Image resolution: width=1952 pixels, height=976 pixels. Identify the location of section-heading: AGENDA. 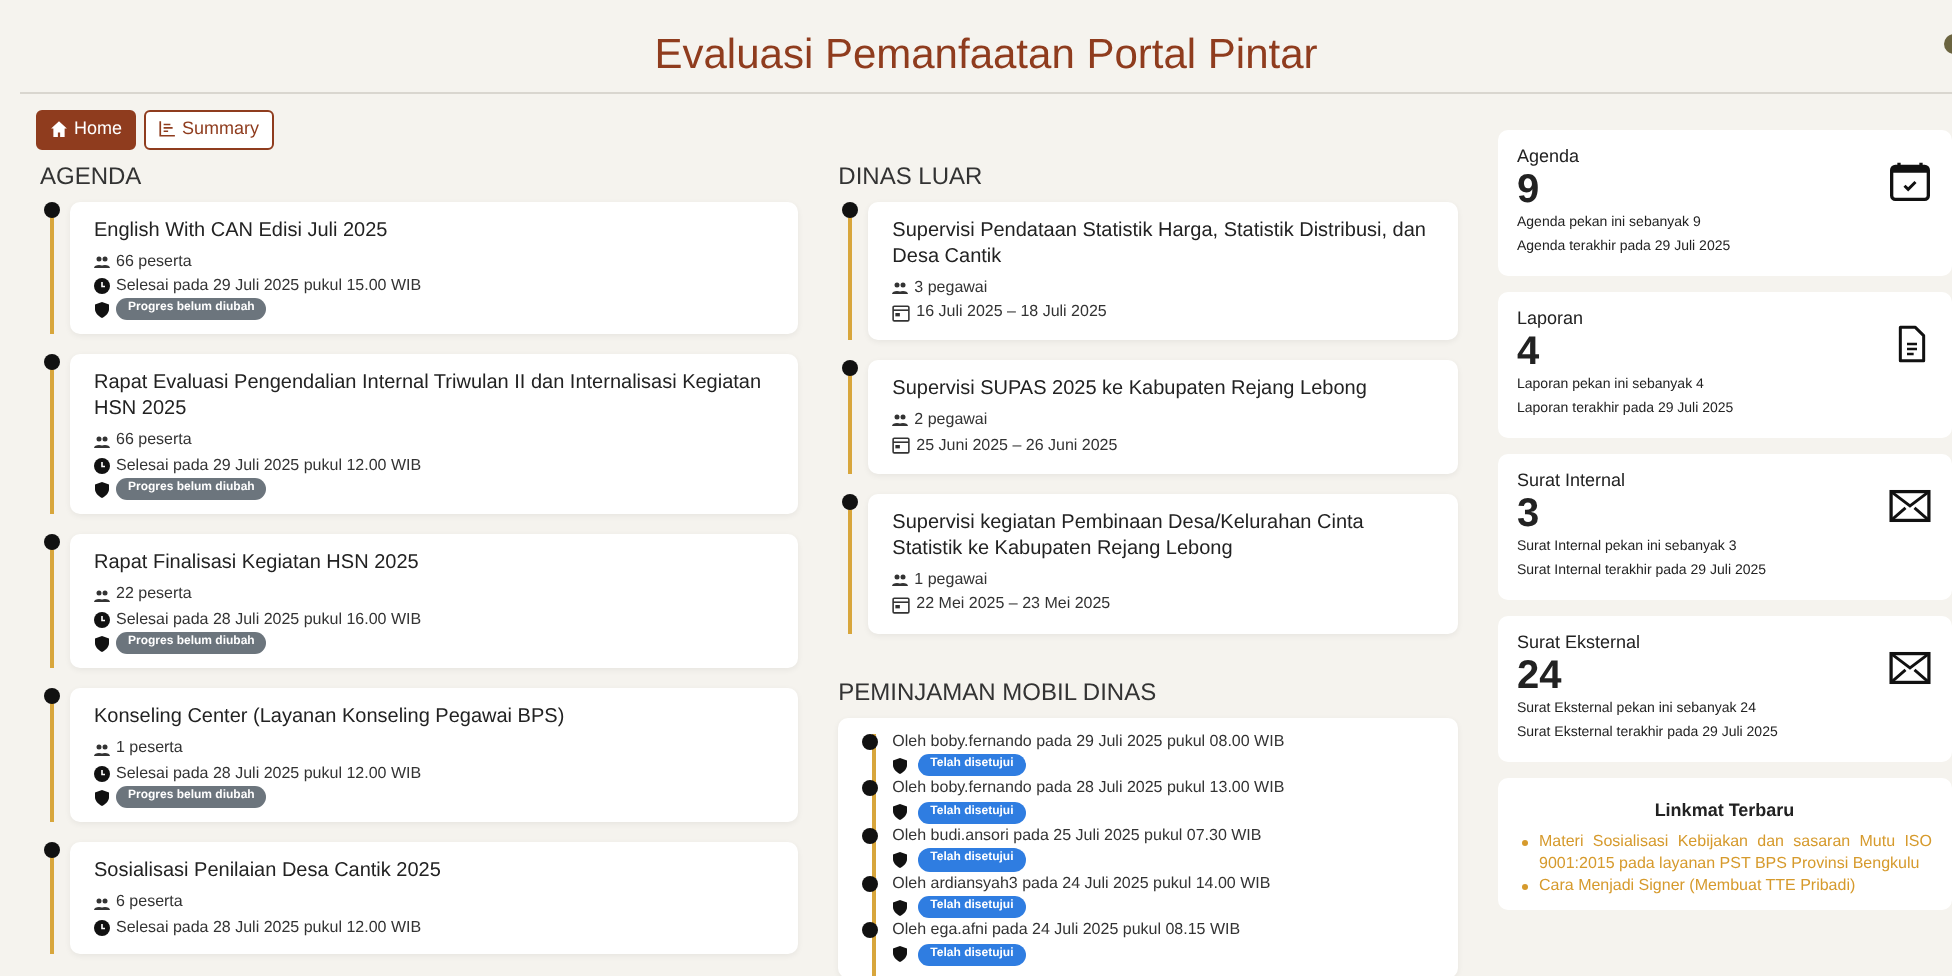
(92, 176).